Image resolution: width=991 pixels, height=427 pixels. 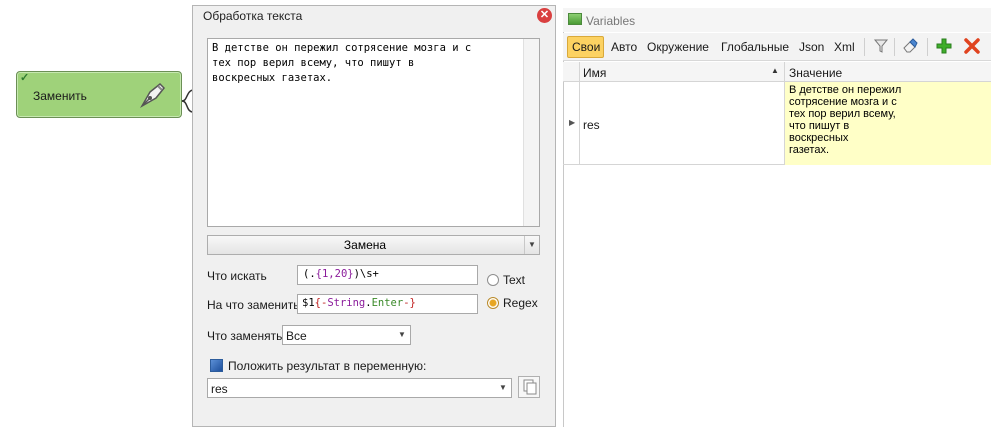 What do you see at coordinates (520, 303) in the screenshot?
I see `regex-radio-label: Regex` at bounding box center [520, 303].